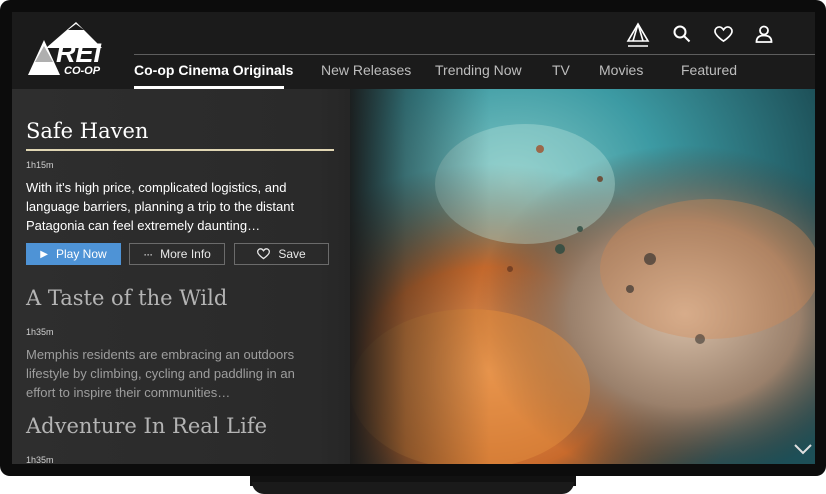  I want to click on save-button: Save, so click(281, 254).